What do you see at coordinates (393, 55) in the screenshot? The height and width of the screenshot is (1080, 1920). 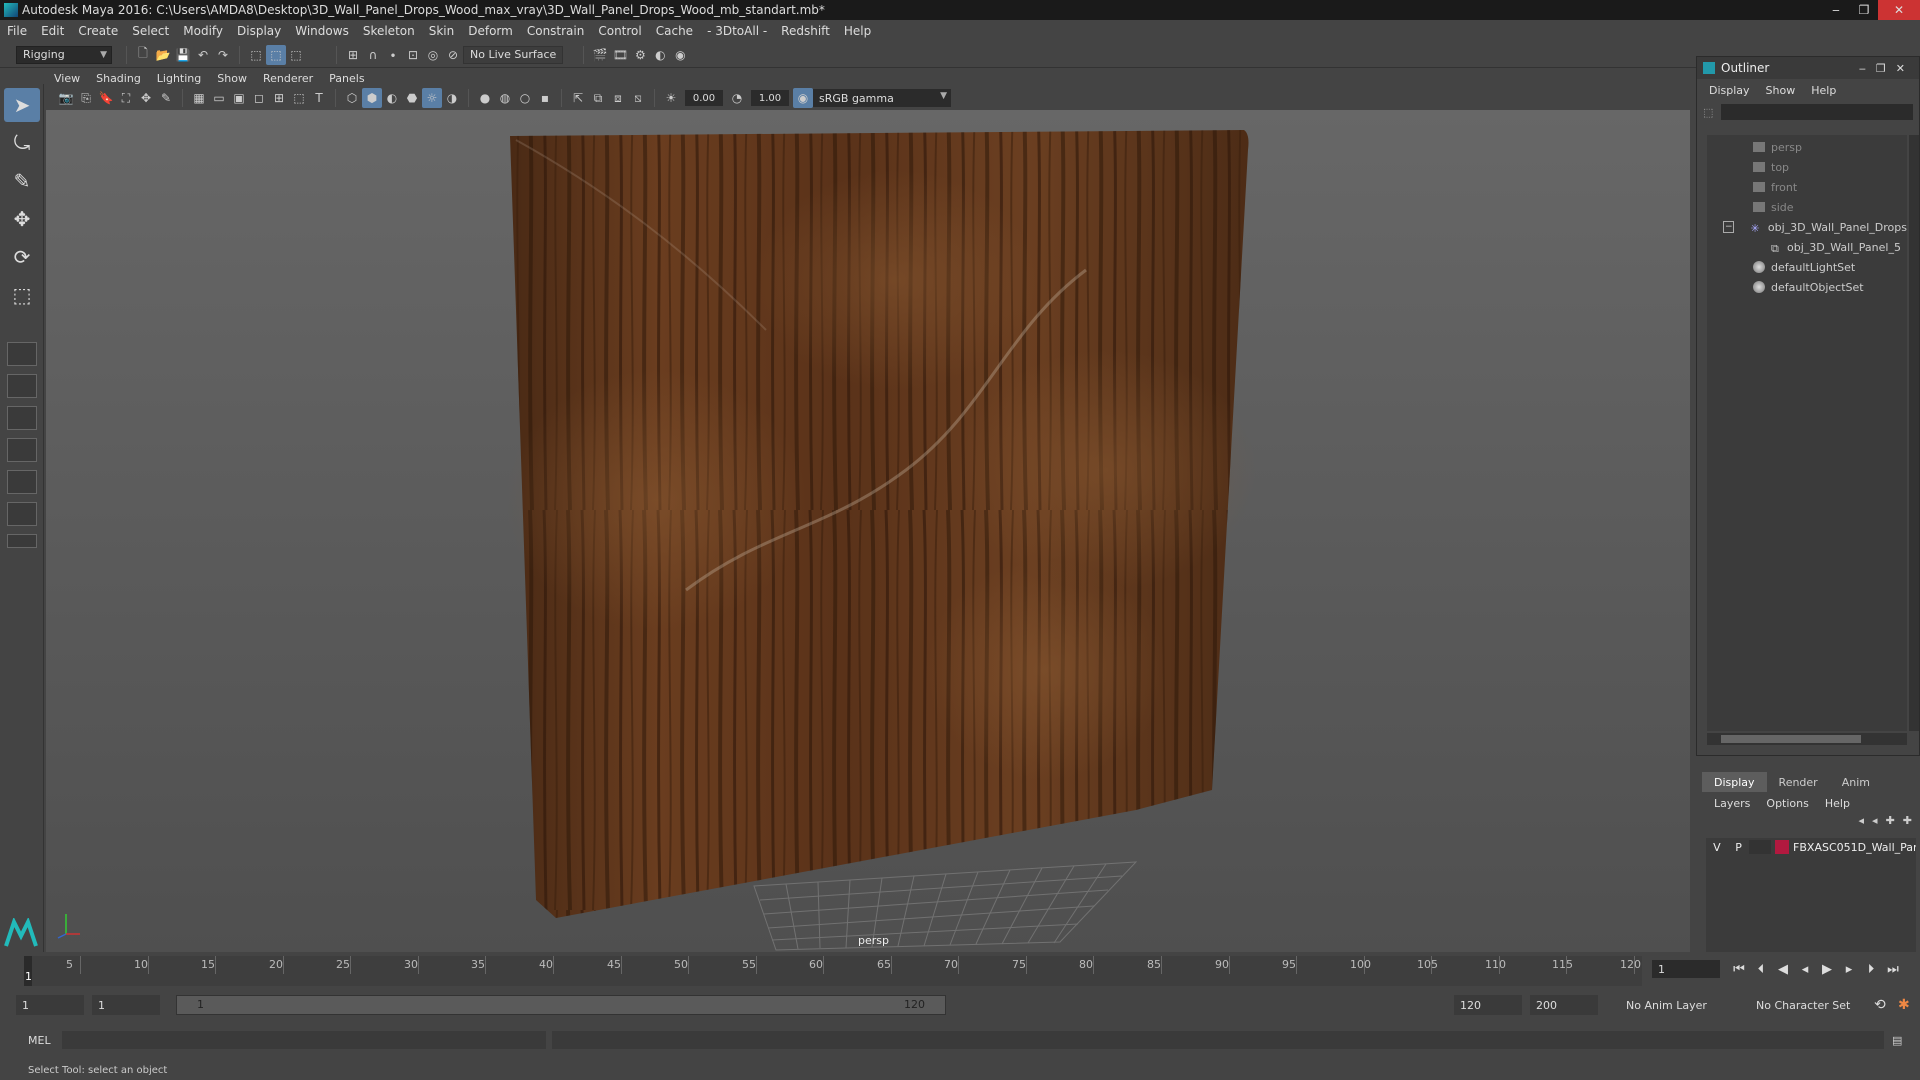 I see `snap-point-icon: ∙` at bounding box center [393, 55].